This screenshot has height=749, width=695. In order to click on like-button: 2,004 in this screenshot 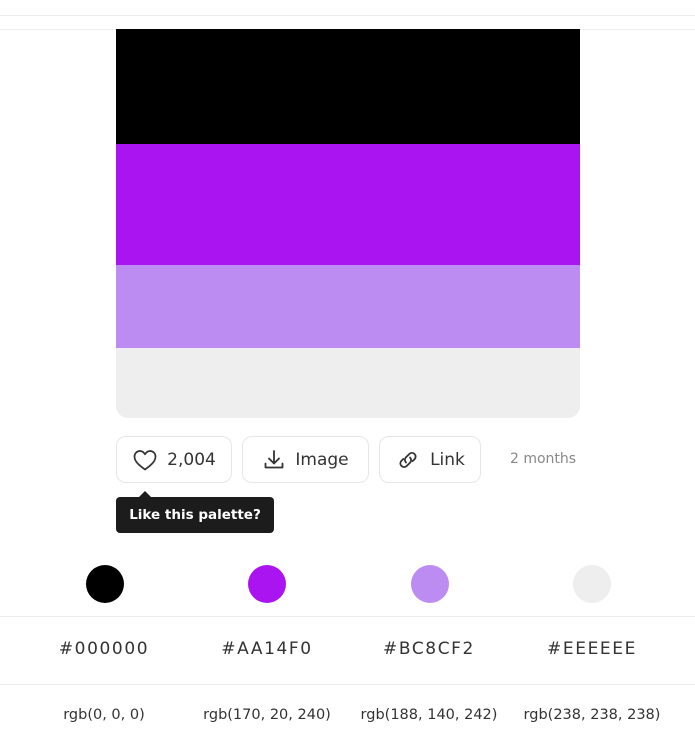, I will do `click(174, 459)`.